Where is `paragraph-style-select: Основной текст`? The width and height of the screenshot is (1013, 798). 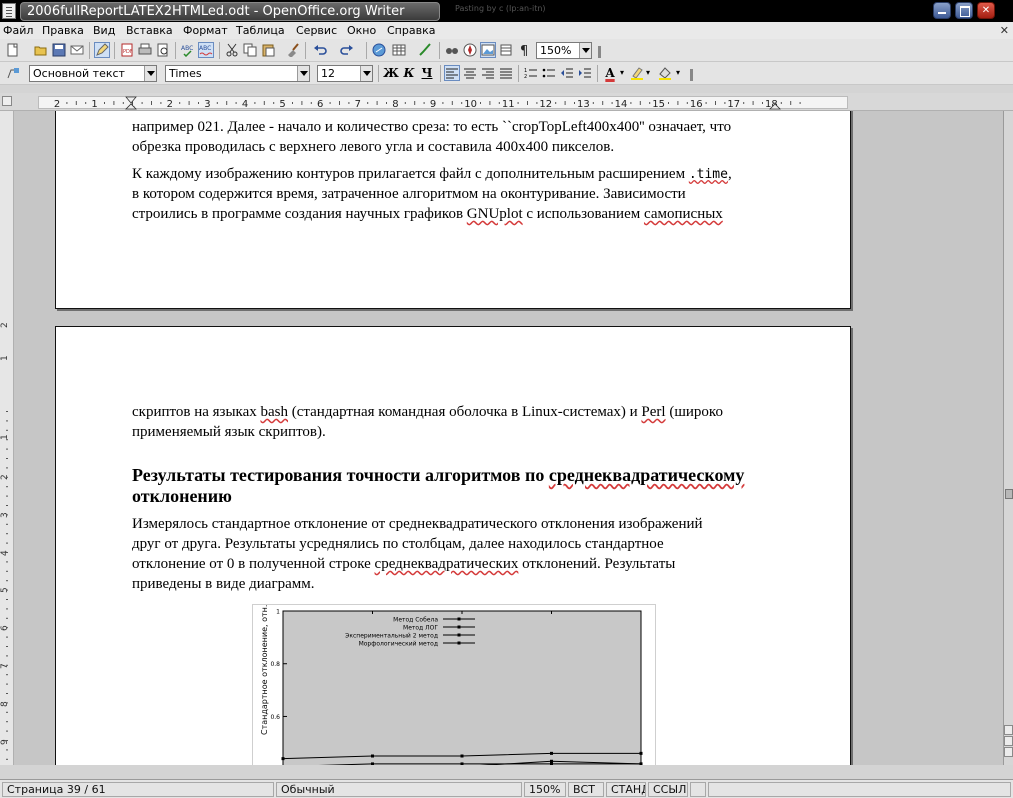 paragraph-style-select: Основной текст is located at coordinates (93, 73).